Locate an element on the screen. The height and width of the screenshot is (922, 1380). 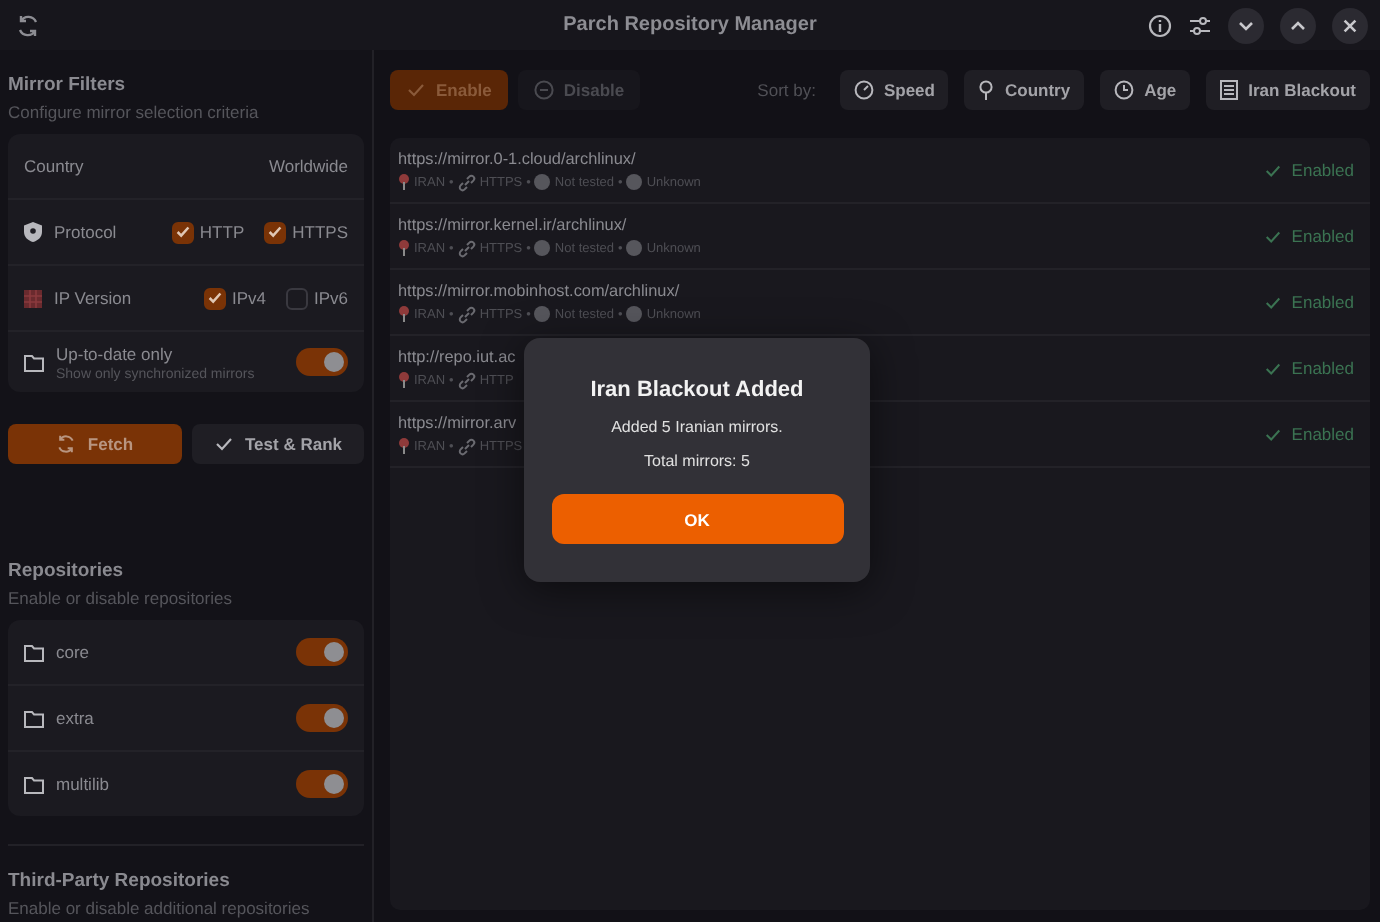
ip-version-checkbox: IPv6 is located at coordinates (316, 298).